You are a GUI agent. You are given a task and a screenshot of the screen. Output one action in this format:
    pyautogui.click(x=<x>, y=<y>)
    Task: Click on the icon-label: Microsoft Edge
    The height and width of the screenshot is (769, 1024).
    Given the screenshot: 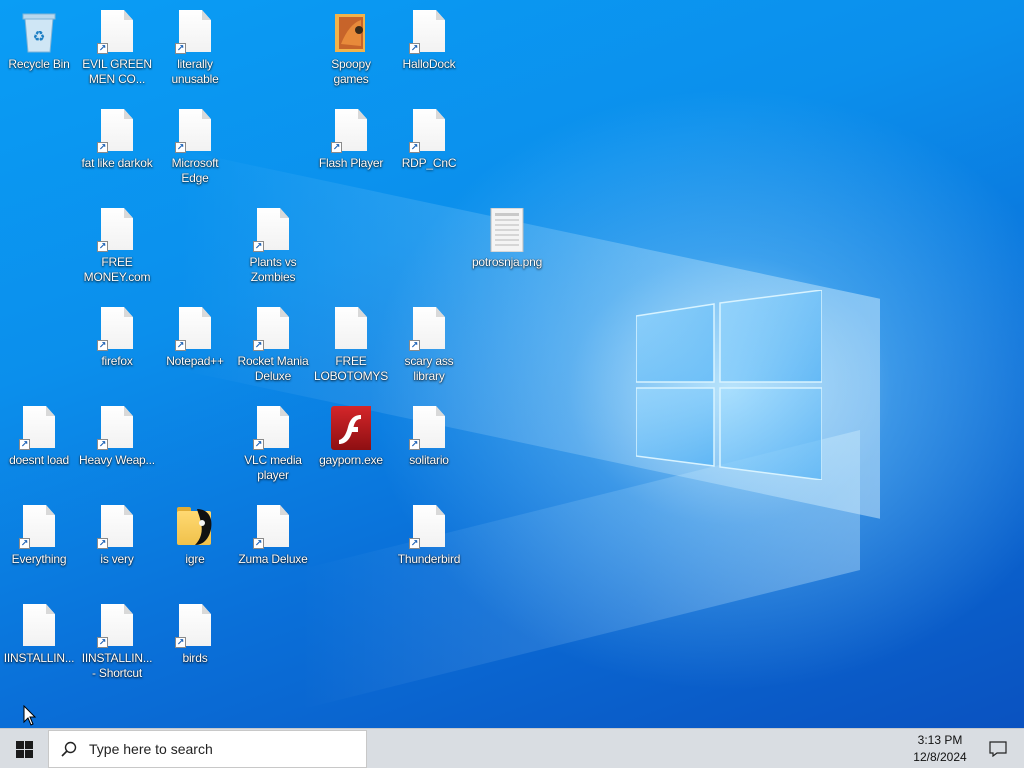 What is the action you would take?
    pyautogui.click(x=195, y=170)
    